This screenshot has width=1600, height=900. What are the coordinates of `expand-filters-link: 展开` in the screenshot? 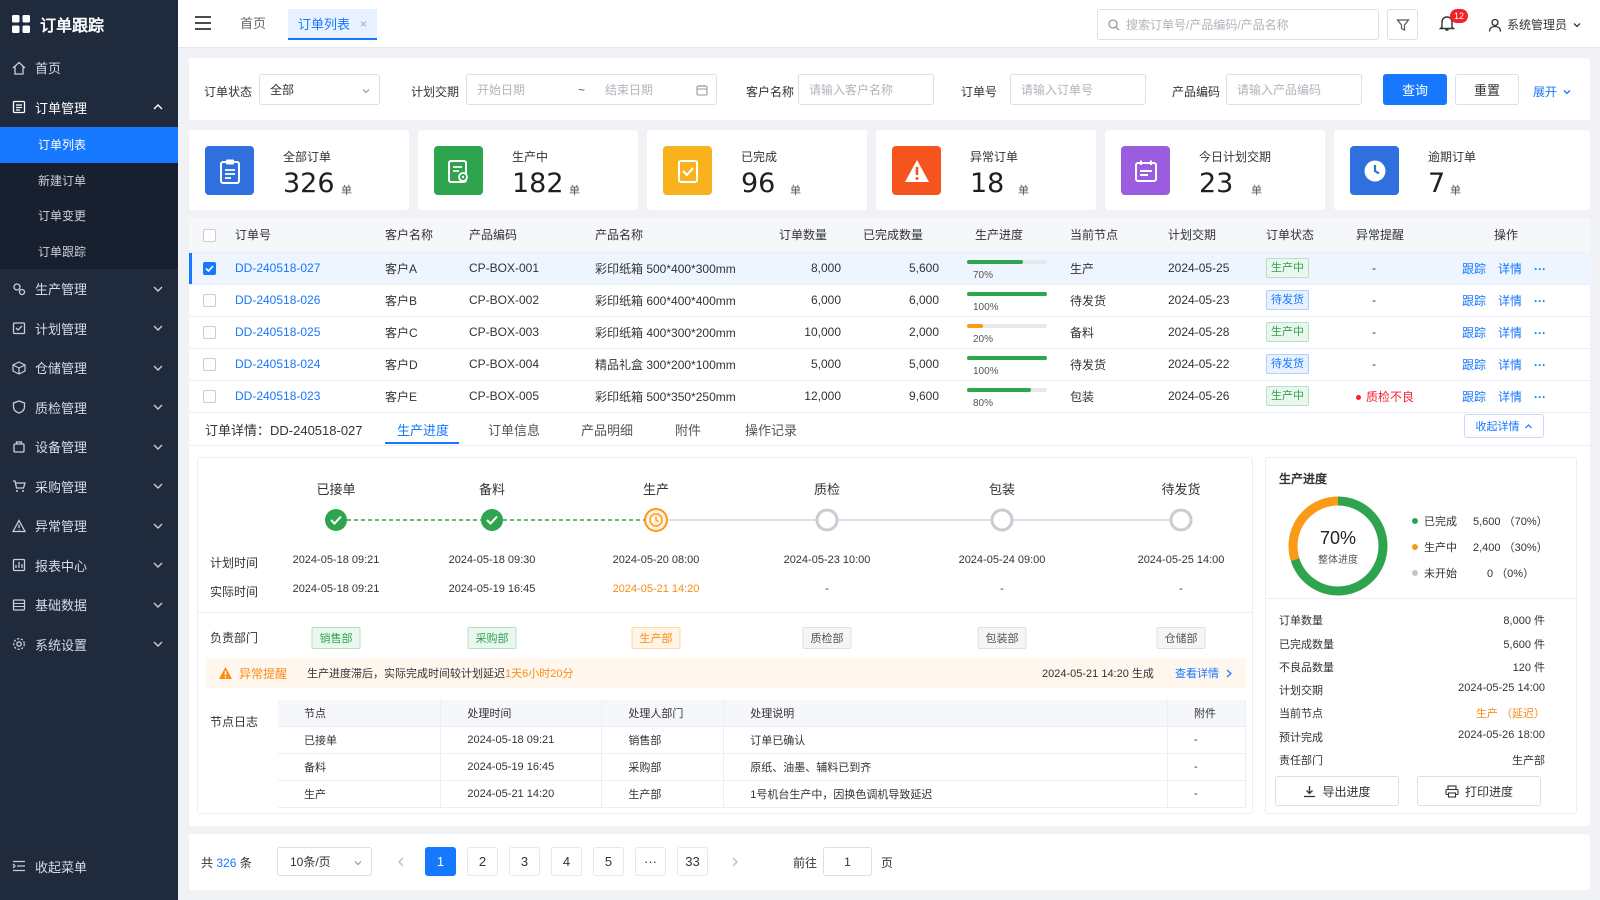 It's located at (1552, 91).